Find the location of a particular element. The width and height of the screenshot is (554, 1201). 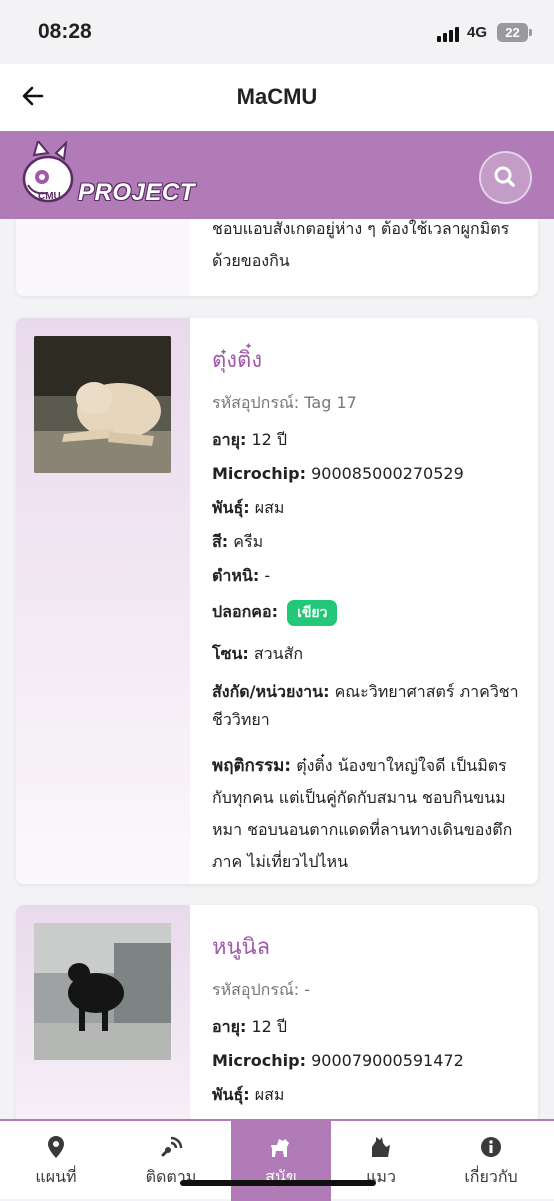

tab-bar: แผนที่ ติดตาม สุนัข แมว เกี่ยวกับ is located at coordinates (277, 1160).